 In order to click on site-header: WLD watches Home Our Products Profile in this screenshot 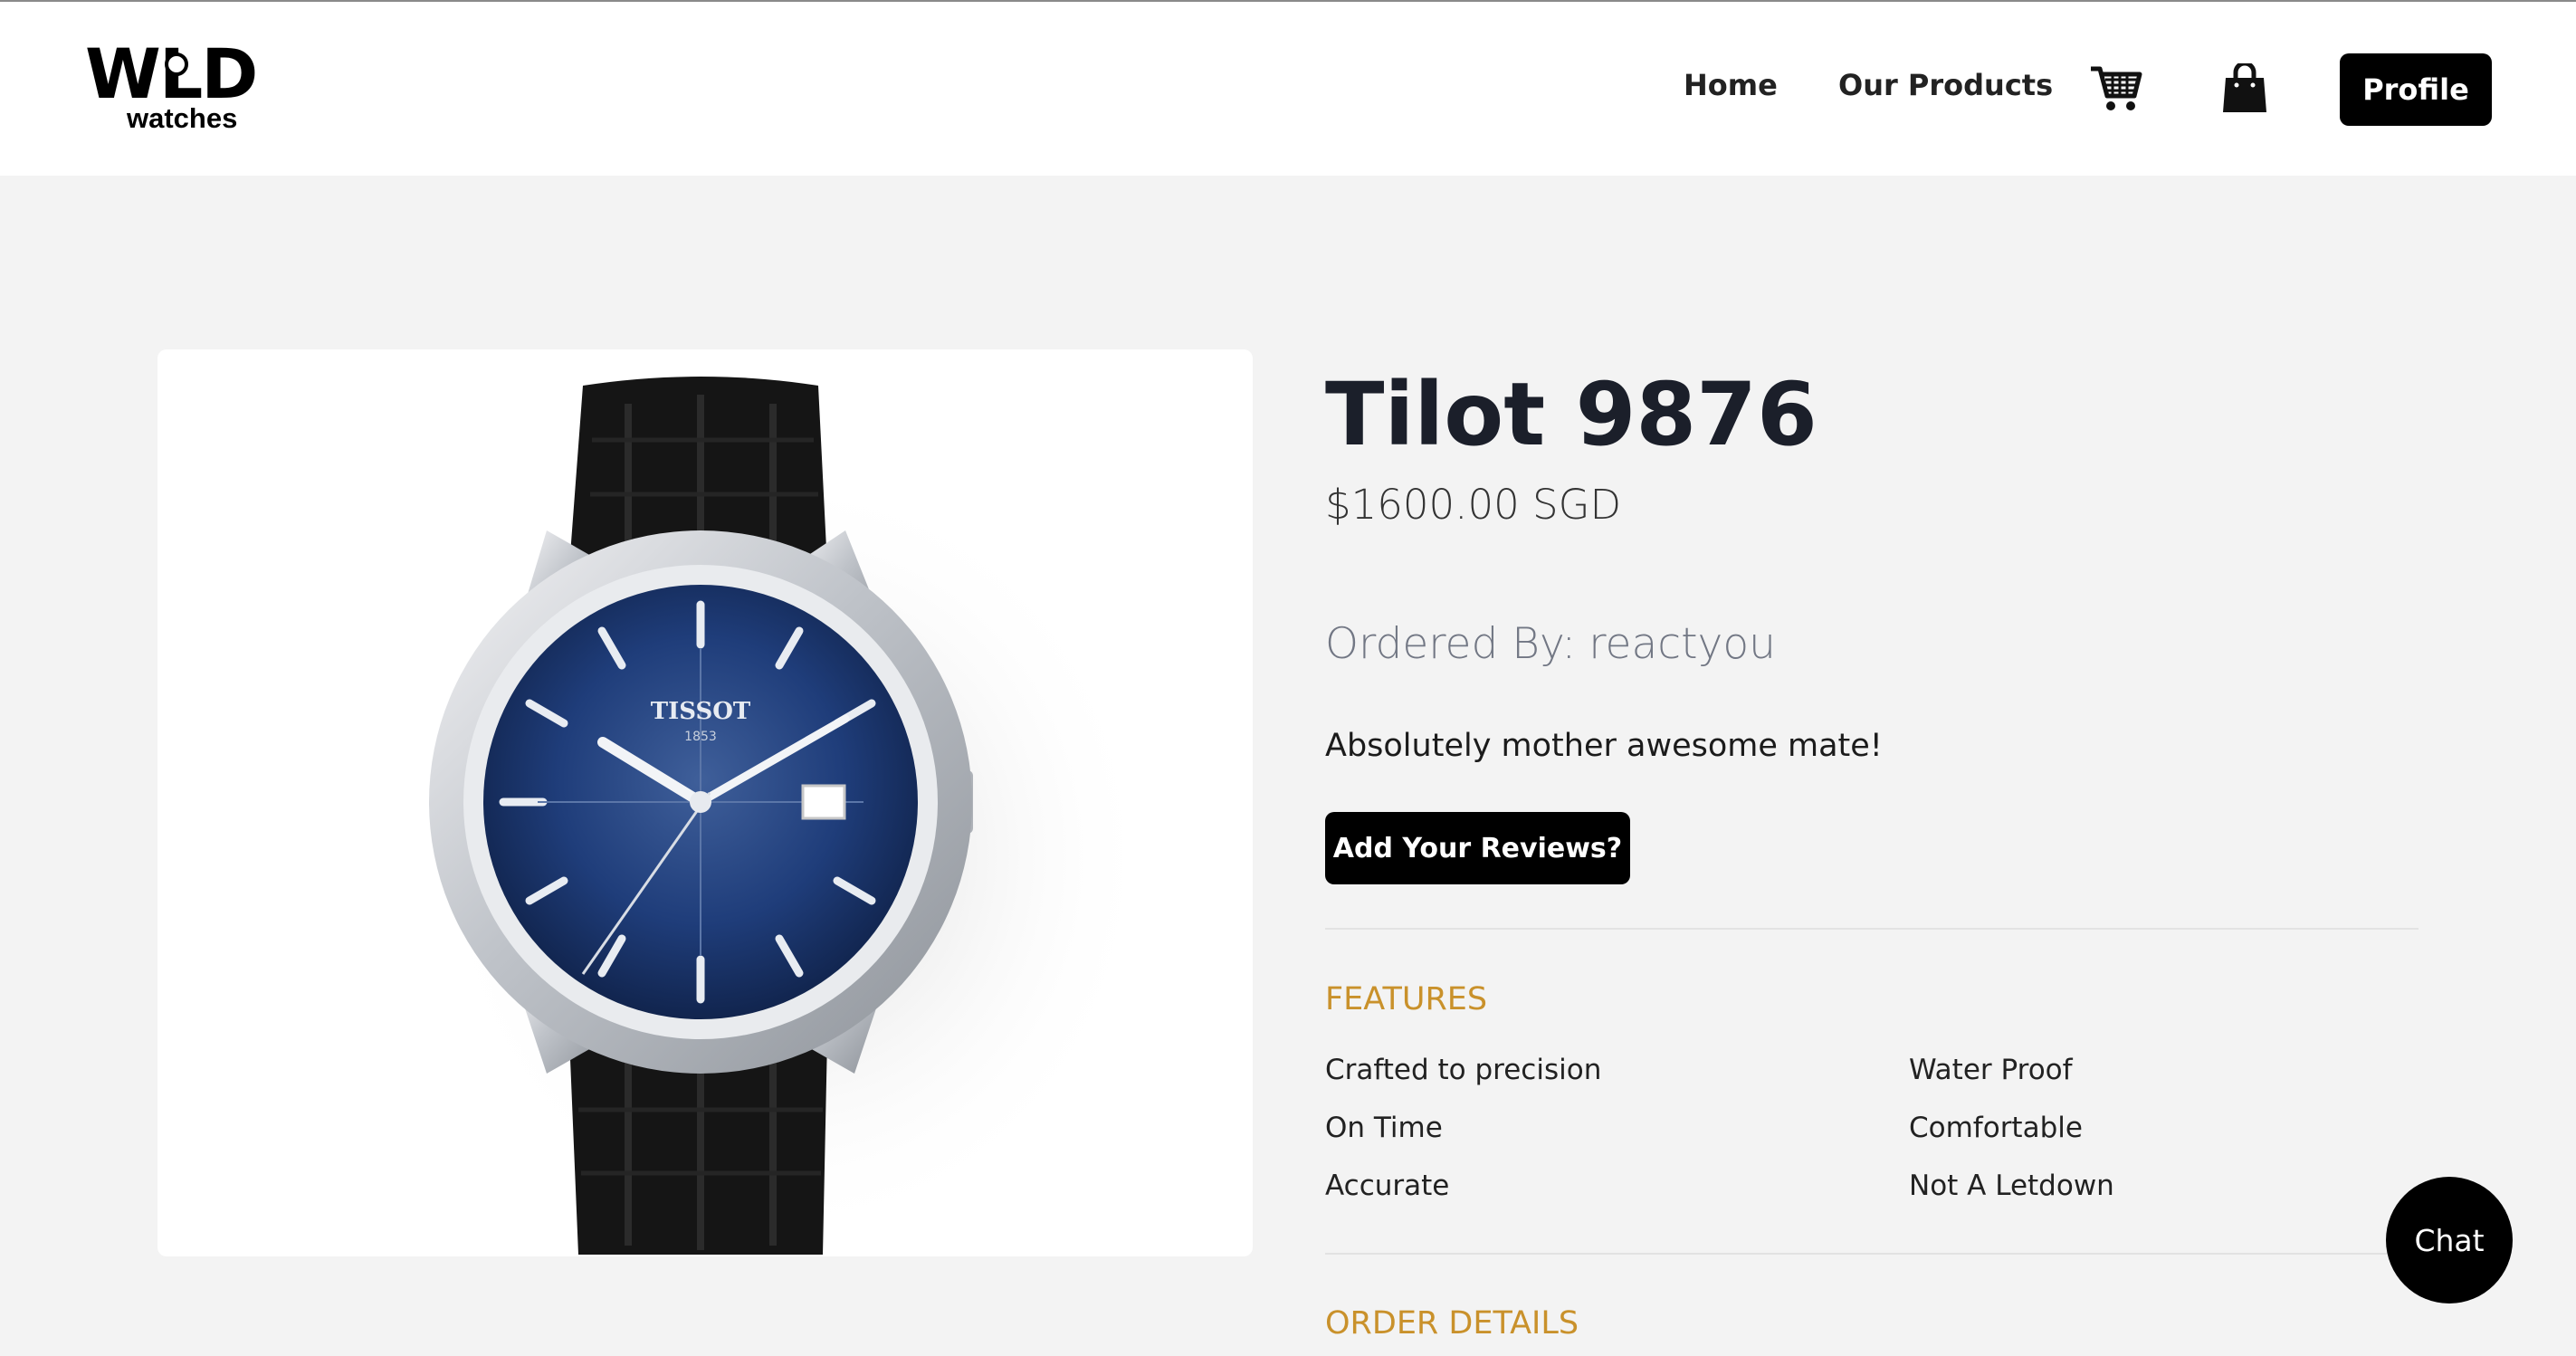, I will do `click(1288, 89)`.